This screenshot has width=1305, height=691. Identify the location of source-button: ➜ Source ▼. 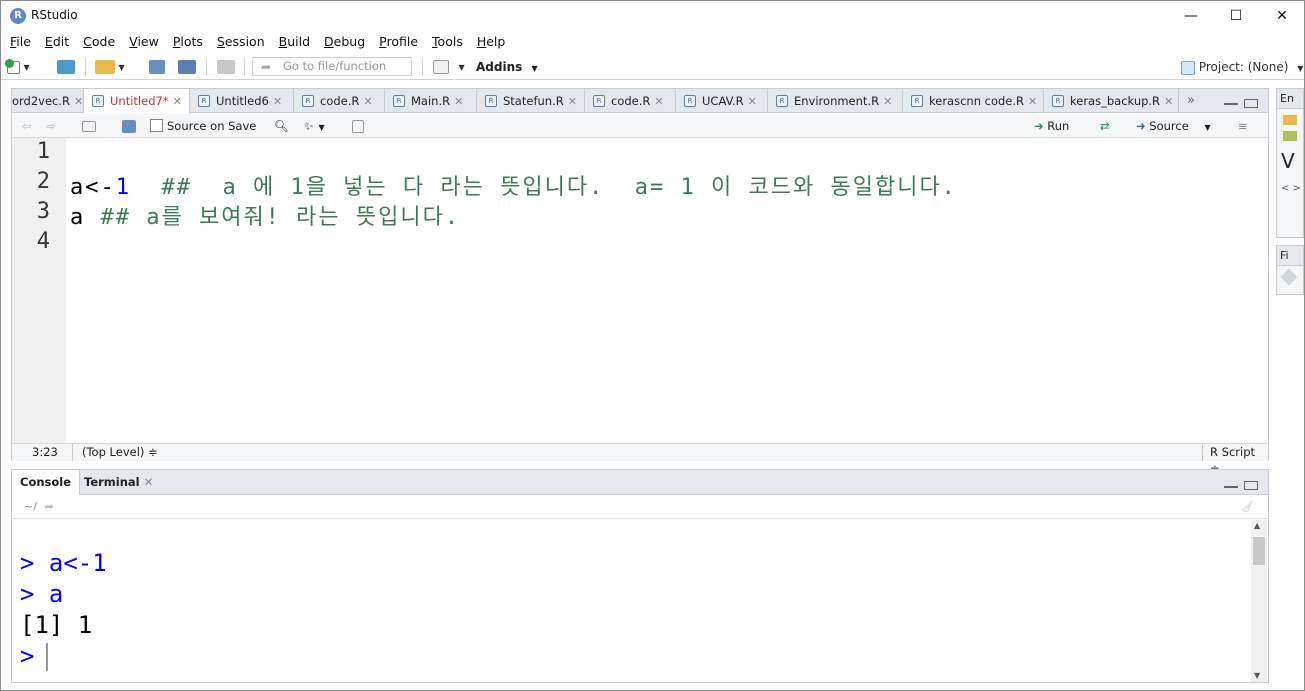
(1173, 126).